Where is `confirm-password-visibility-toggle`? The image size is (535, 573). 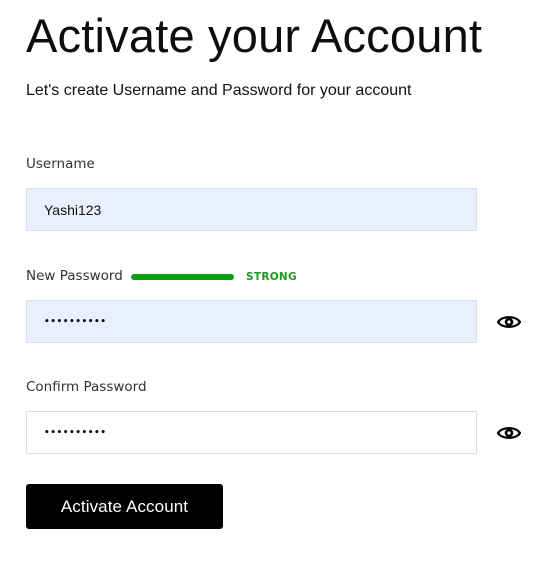 confirm-password-visibility-toggle is located at coordinates (509, 433).